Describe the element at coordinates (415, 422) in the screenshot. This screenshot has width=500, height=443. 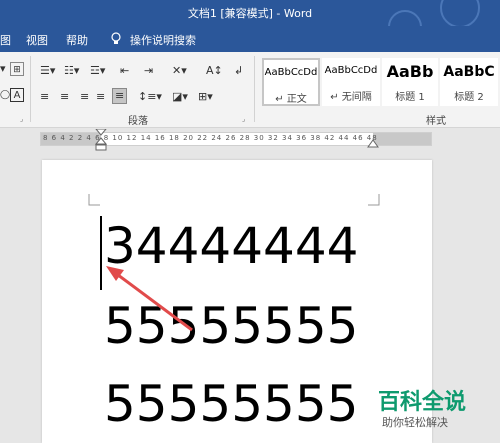
I see `watermark-subtitle: 助你轻松解决` at that location.